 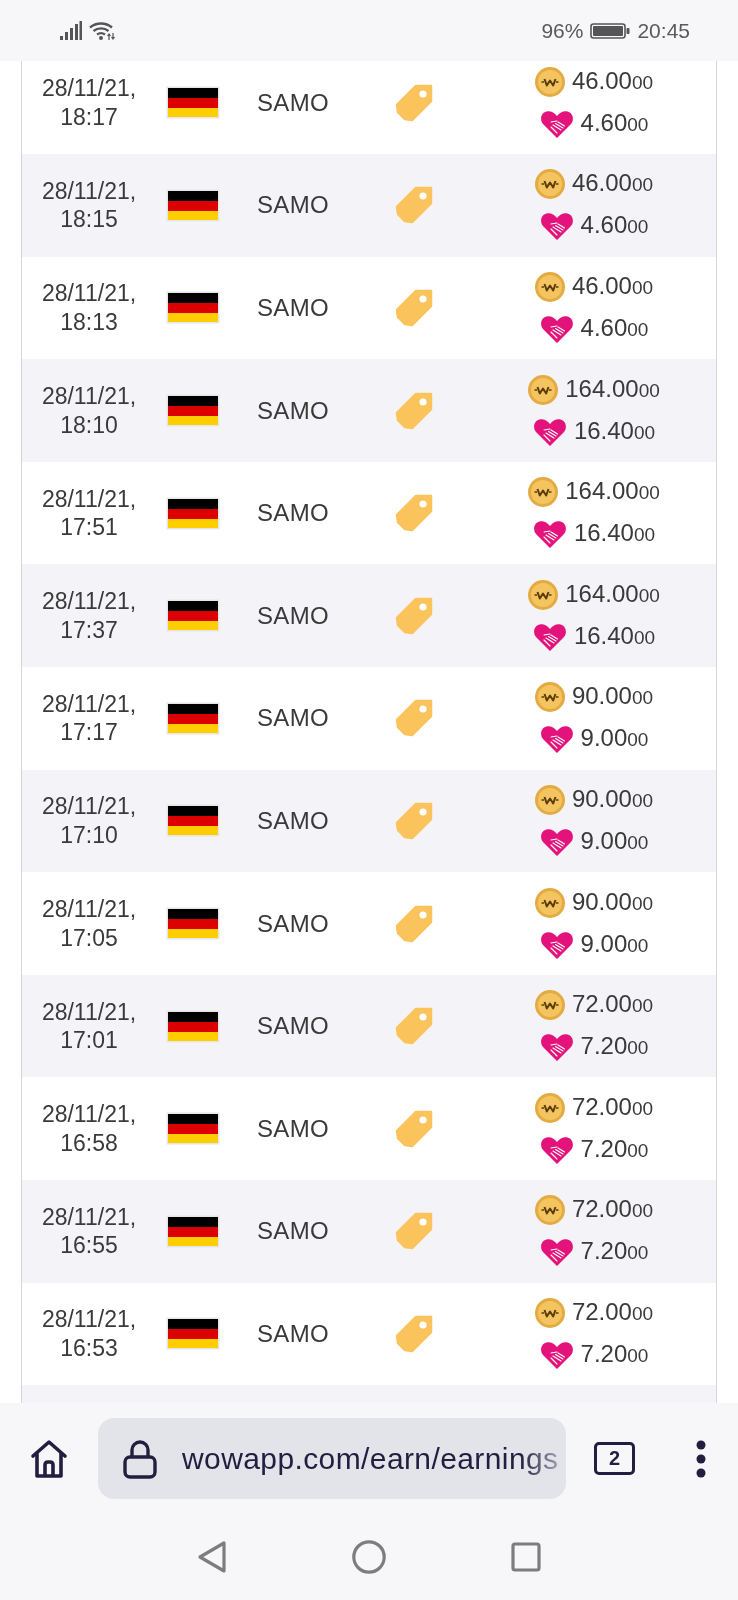 What do you see at coordinates (89, 1231) in the screenshot?
I see `date-cell-text: 28/11/21, 16:55` at bounding box center [89, 1231].